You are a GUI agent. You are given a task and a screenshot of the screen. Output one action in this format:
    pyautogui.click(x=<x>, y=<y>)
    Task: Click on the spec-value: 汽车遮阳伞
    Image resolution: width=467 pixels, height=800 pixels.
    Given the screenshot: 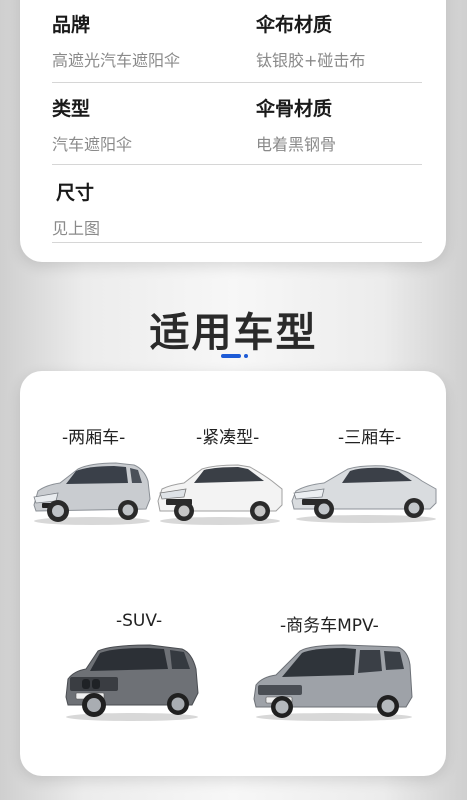 What is the action you would take?
    pyautogui.click(x=92, y=144)
    